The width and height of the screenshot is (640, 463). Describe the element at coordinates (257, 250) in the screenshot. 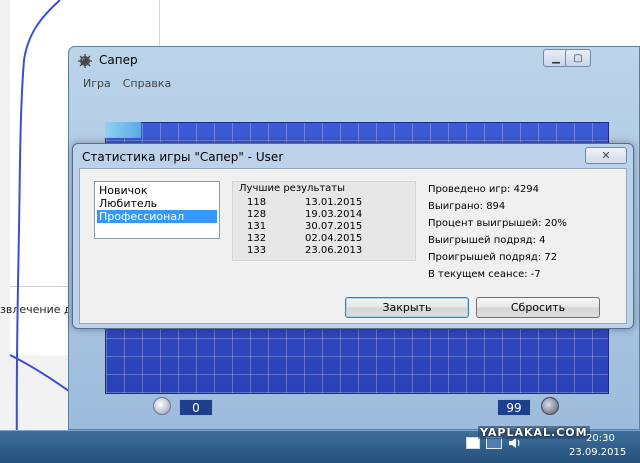

I see `best-score: 133` at that location.